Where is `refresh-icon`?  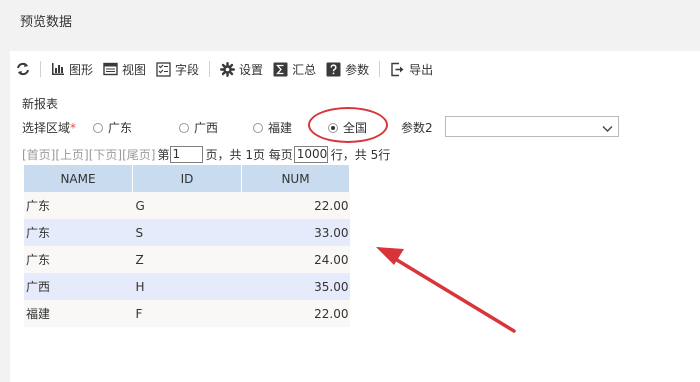 refresh-icon is located at coordinates (23, 69).